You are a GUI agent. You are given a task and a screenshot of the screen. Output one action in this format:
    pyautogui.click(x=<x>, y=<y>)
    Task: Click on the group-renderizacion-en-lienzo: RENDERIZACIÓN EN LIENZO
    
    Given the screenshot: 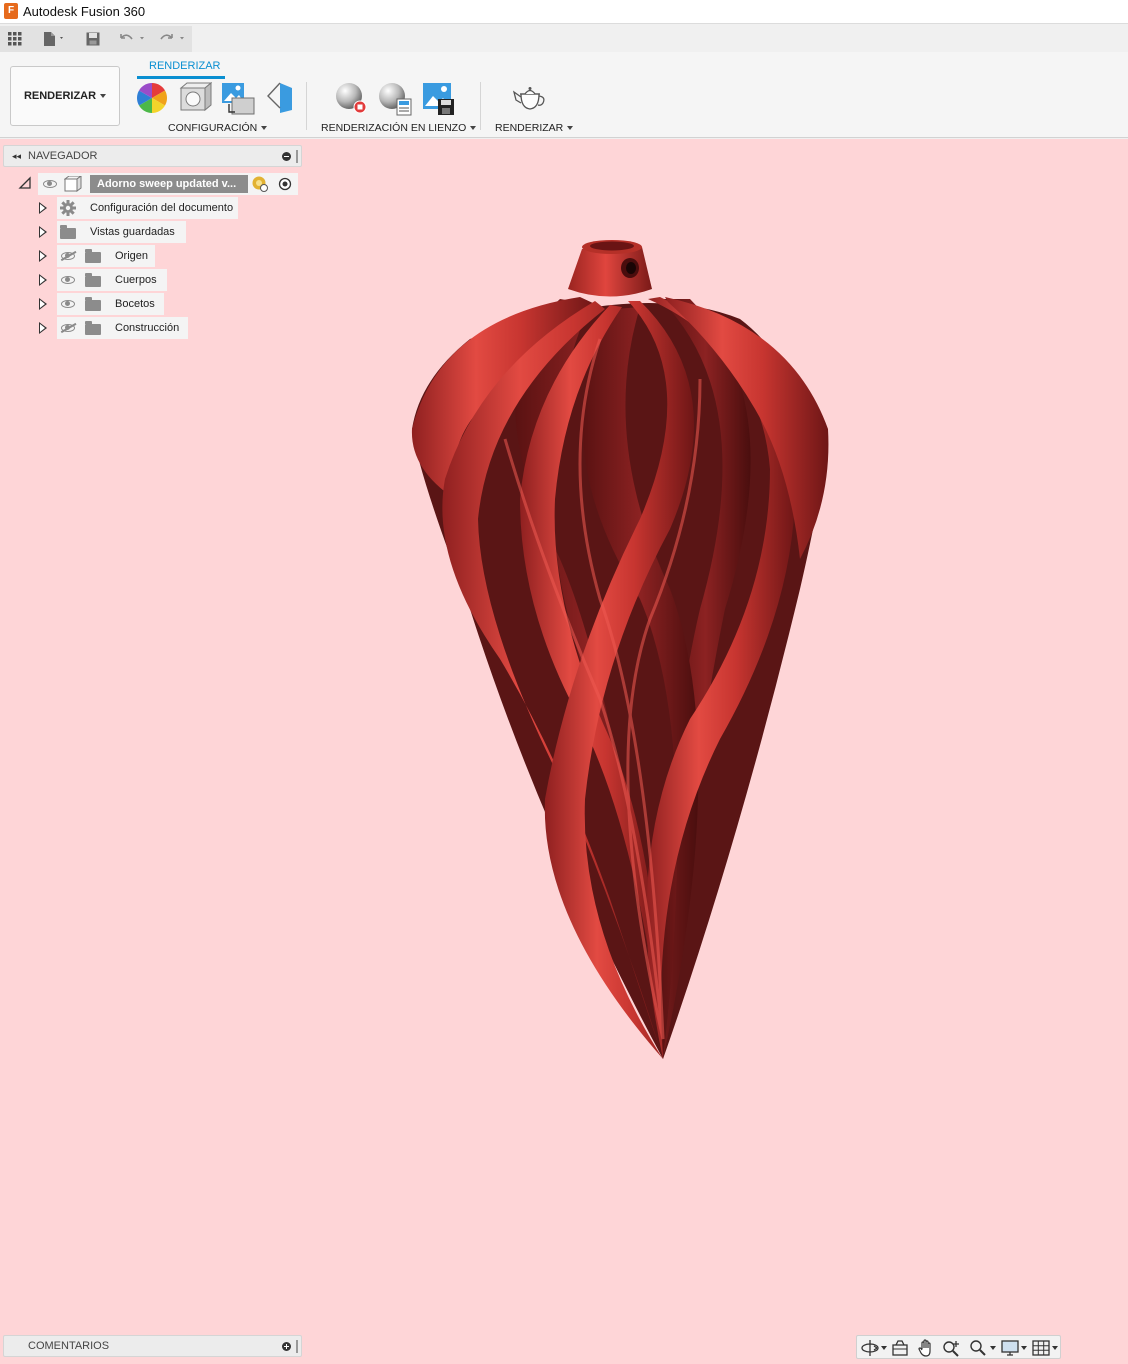 What is the action you would take?
    pyautogui.click(x=399, y=128)
    